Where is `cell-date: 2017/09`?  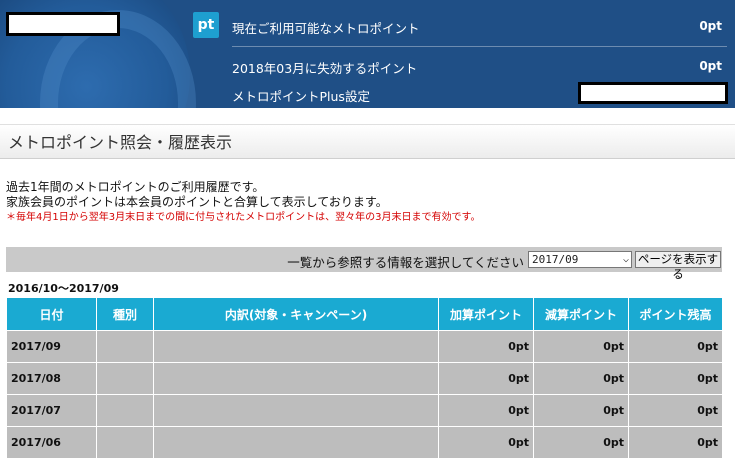 cell-date: 2017/09 is located at coordinates (51, 346).